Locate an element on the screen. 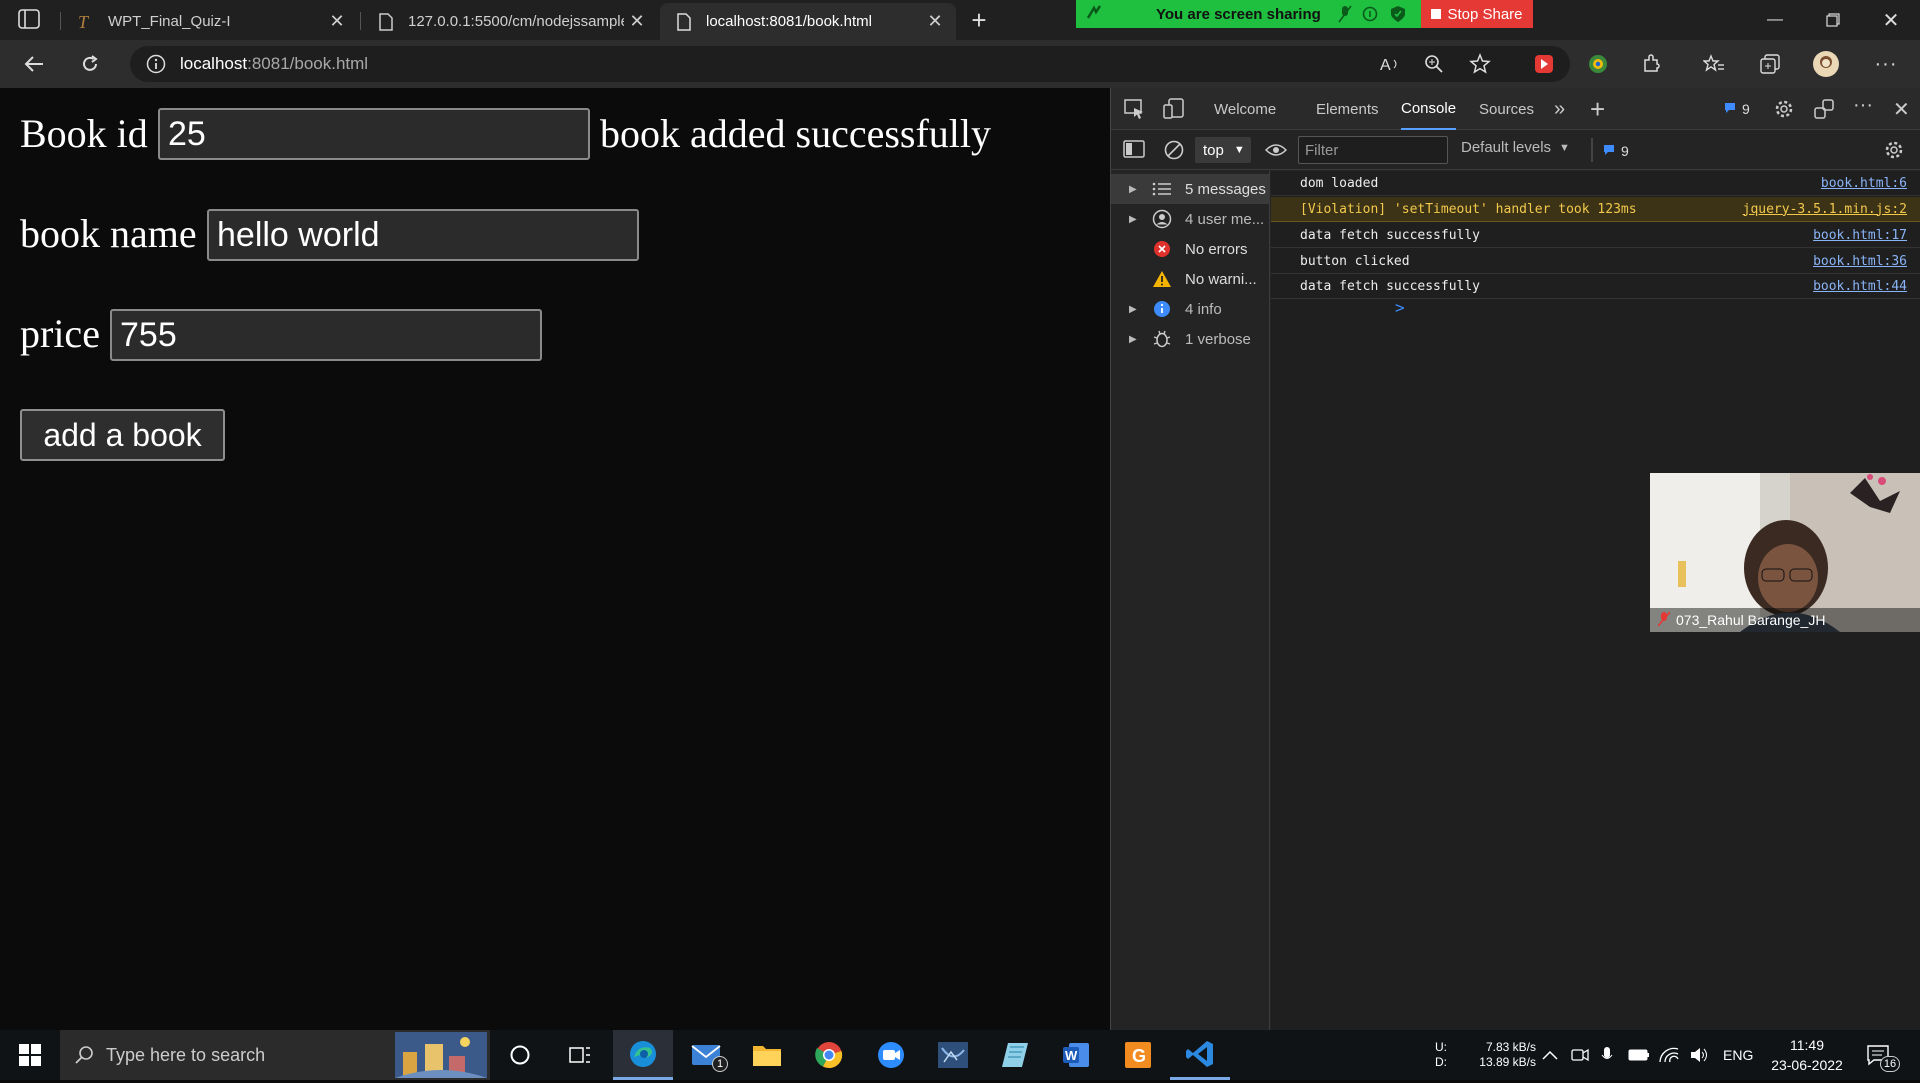 The width and height of the screenshot is (1920, 1083). task-view-icon is located at coordinates (580, 1055).